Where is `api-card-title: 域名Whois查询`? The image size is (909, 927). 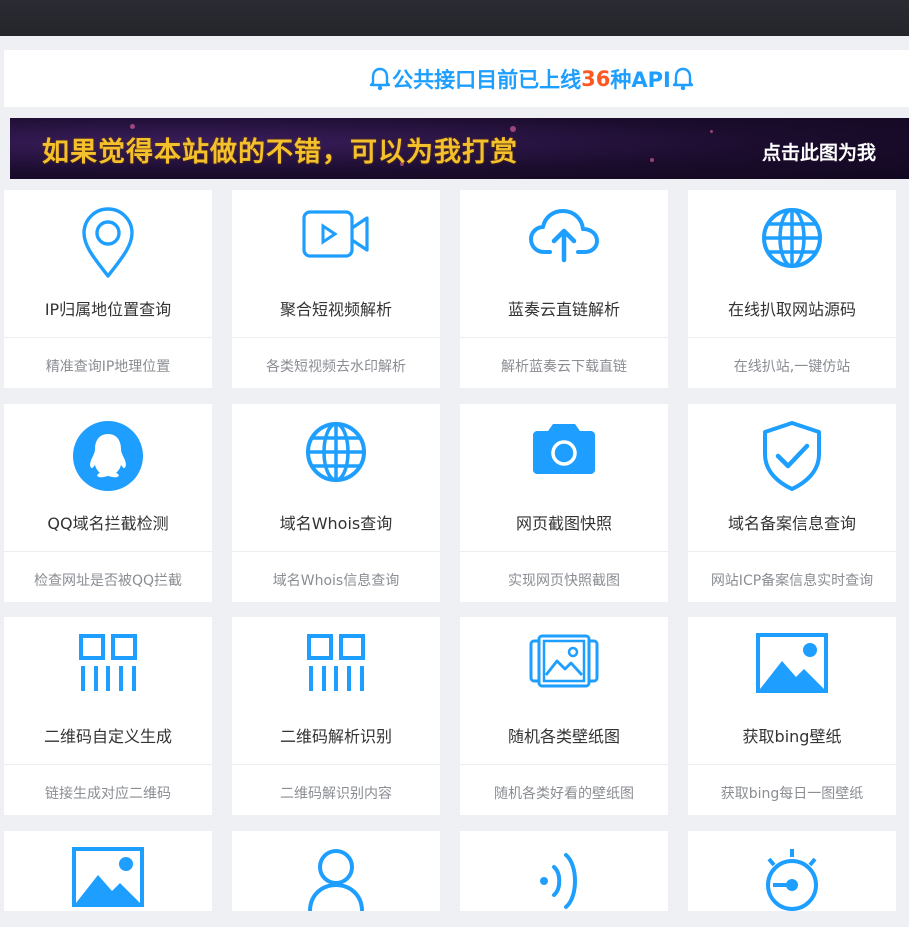
api-card-title: 域名Whois查询 is located at coordinates (336, 523).